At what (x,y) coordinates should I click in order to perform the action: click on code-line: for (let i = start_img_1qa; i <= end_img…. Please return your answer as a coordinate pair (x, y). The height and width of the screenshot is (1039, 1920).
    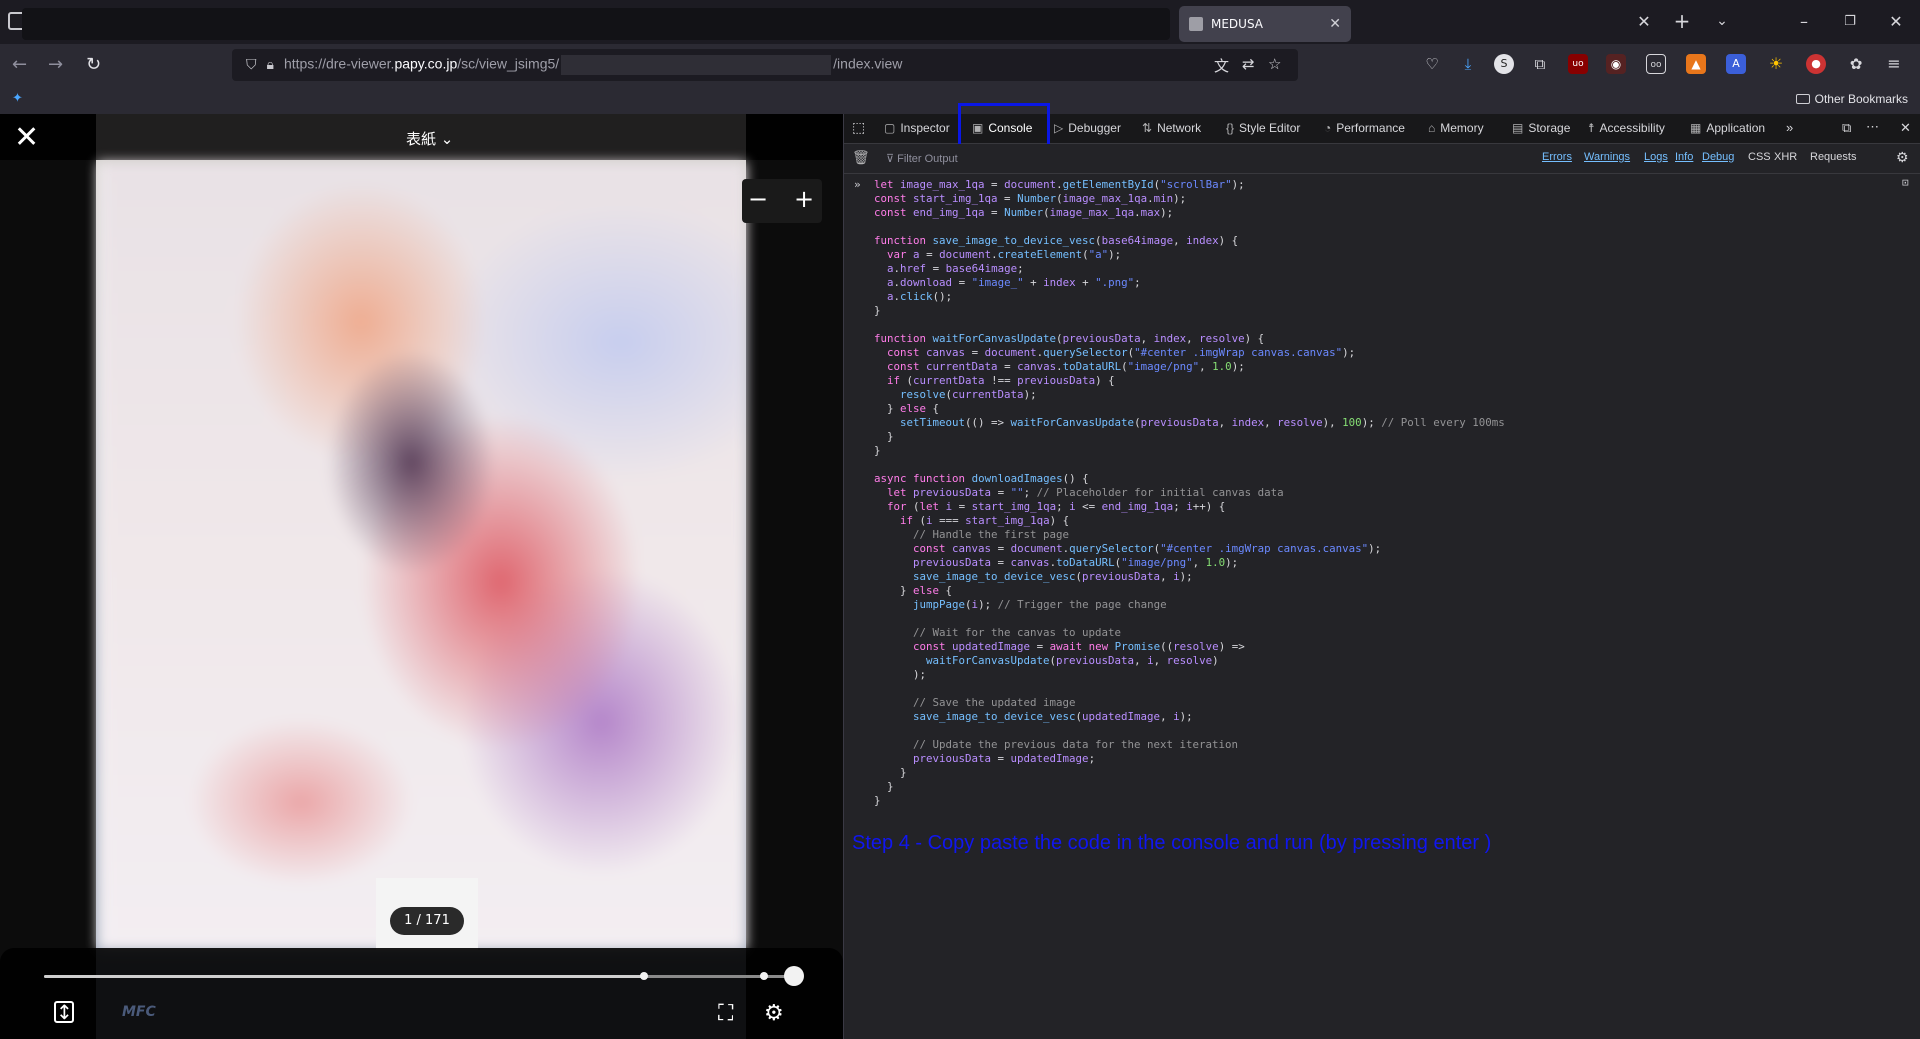
    Looking at the image, I should click on (1056, 506).